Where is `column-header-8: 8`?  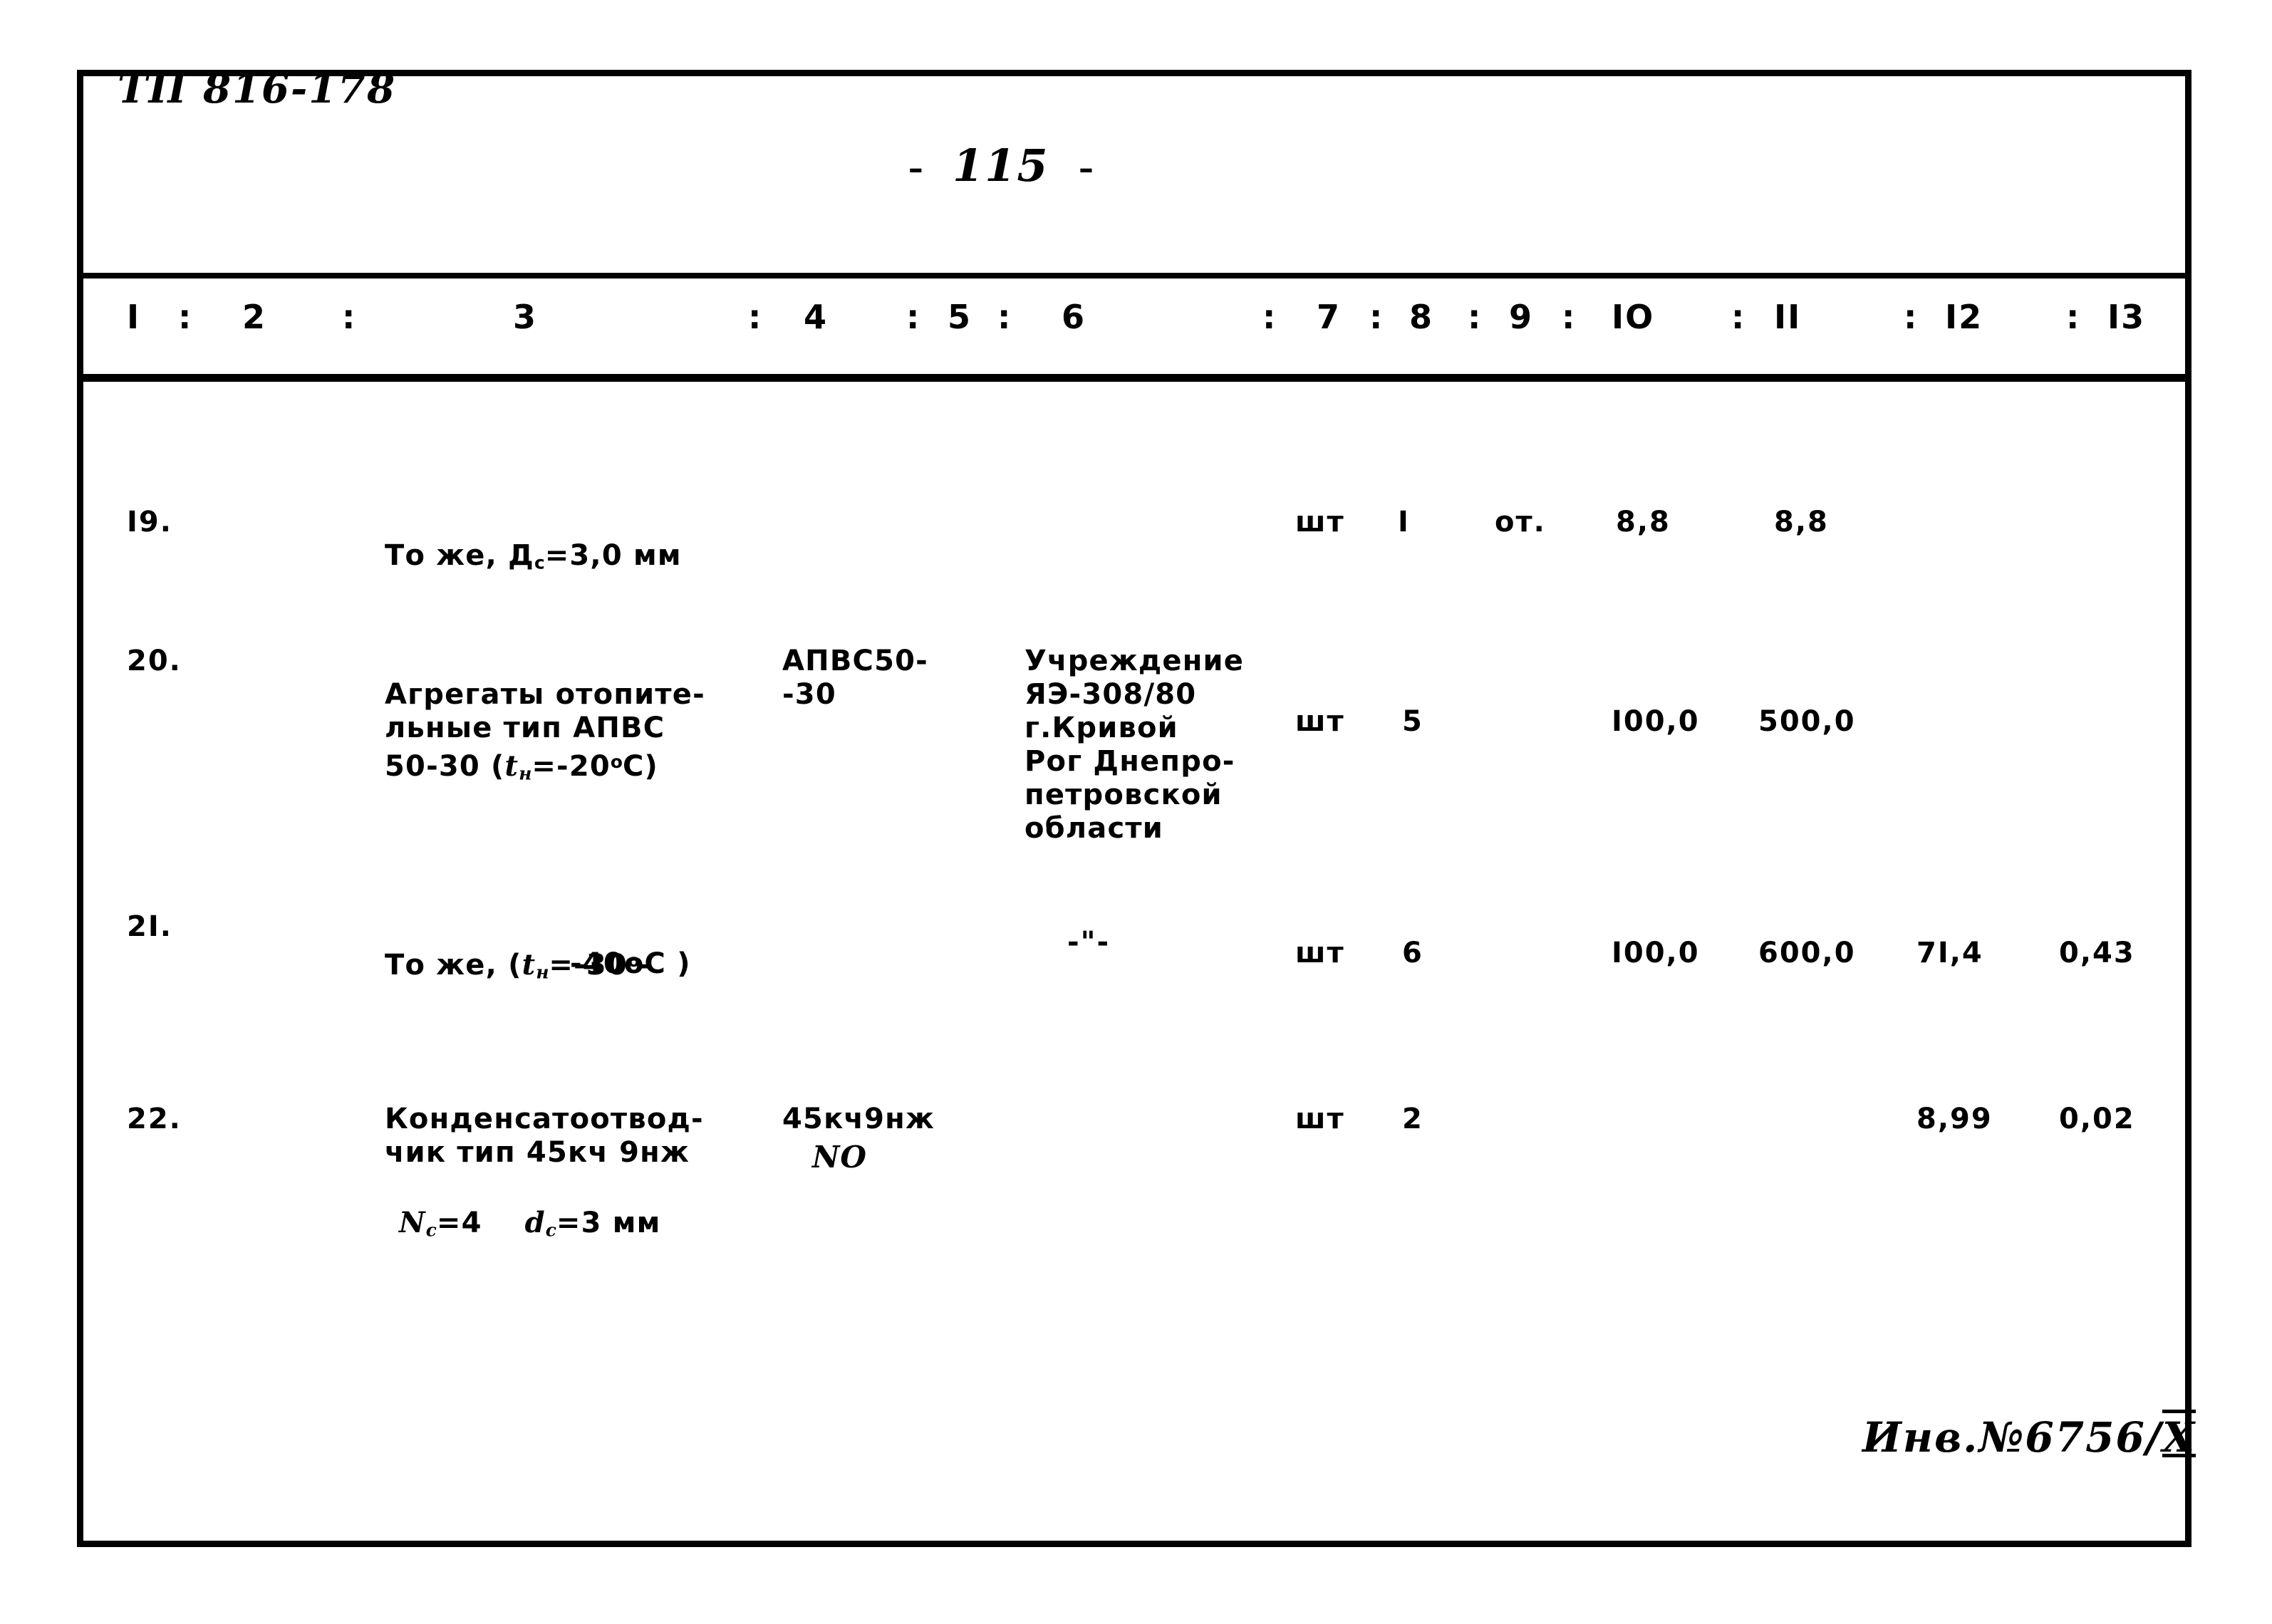 column-header-8: 8 is located at coordinates (1421, 317).